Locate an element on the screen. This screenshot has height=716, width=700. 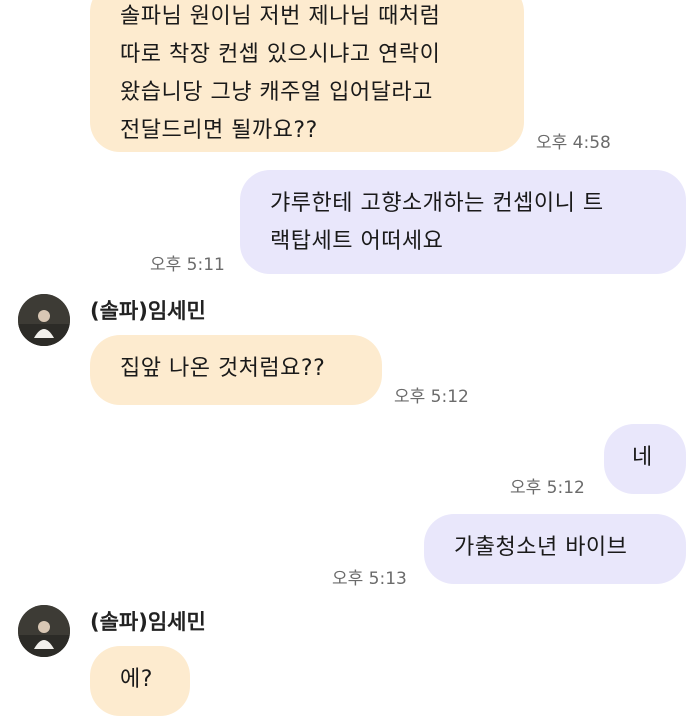
message-text-line: 가출청소년 바이브 is located at coordinates (541, 547).